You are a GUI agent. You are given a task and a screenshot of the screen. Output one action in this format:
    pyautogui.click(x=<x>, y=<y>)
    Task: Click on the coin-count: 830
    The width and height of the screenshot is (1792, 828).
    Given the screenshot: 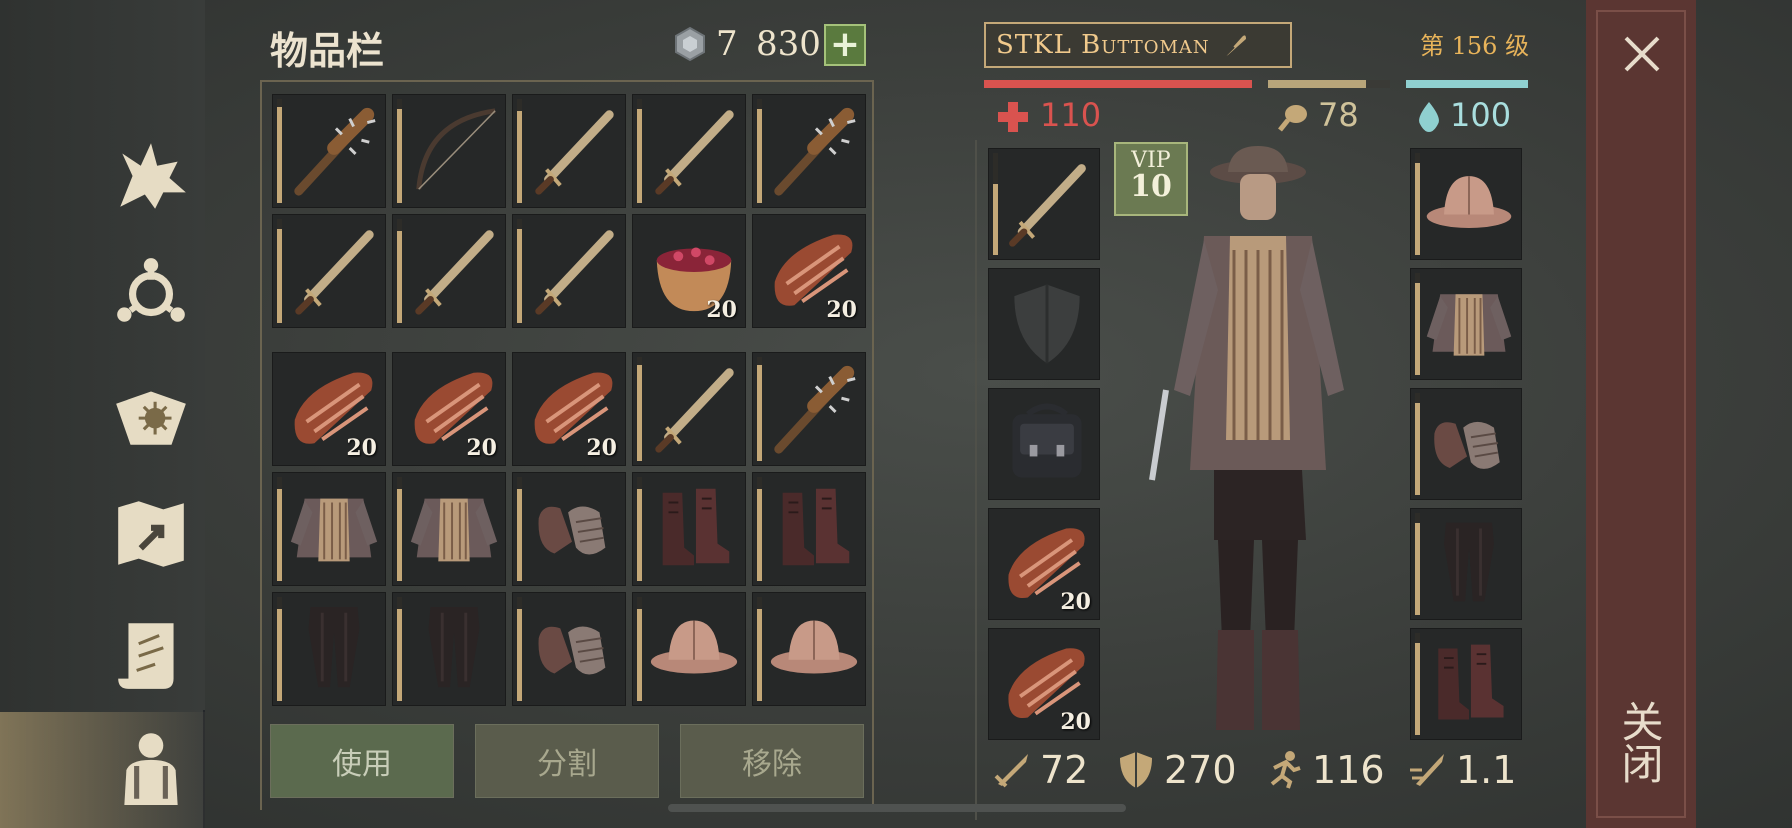 What is the action you would take?
    pyautogui.click(x=788, y=44)
    